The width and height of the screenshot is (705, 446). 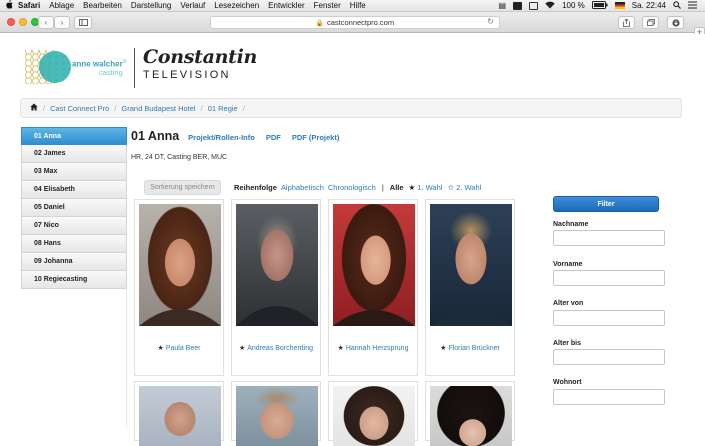 I want to click on spotlight-icon, so click(x=677, y=5).